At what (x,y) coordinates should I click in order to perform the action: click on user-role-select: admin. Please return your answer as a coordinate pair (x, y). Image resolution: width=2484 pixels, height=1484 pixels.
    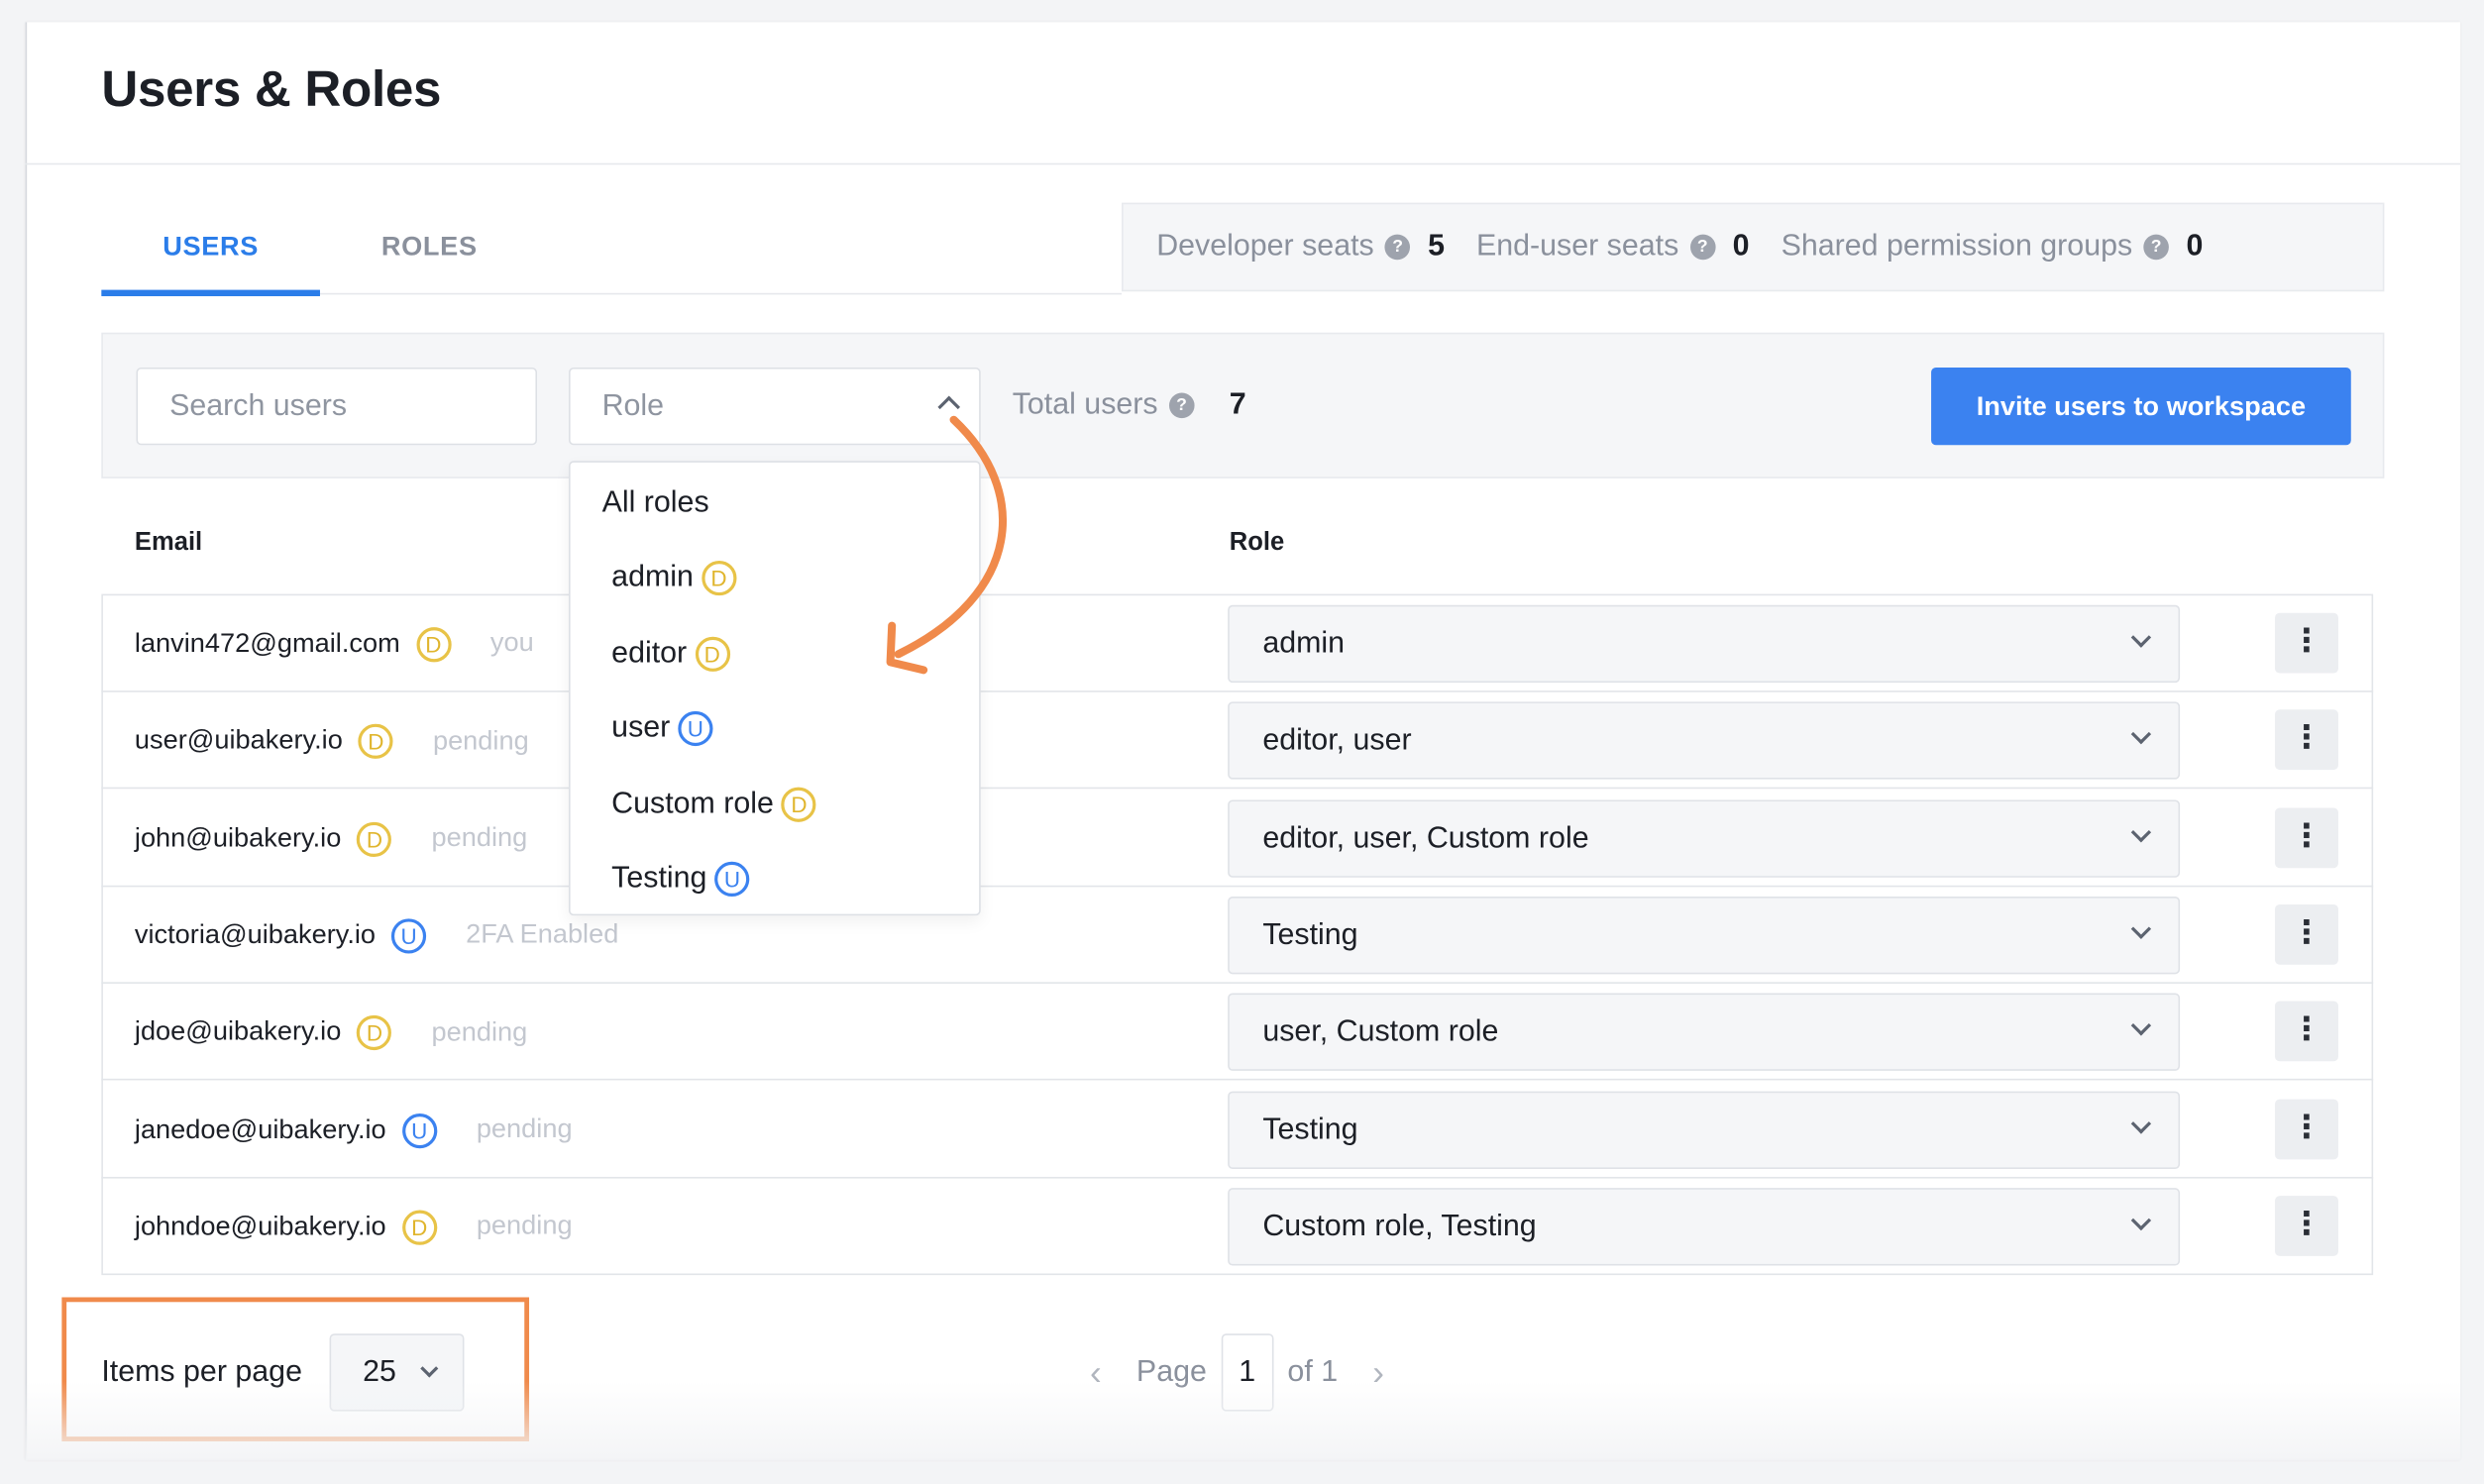
    Looking at the image, I should click on (1704, 644).